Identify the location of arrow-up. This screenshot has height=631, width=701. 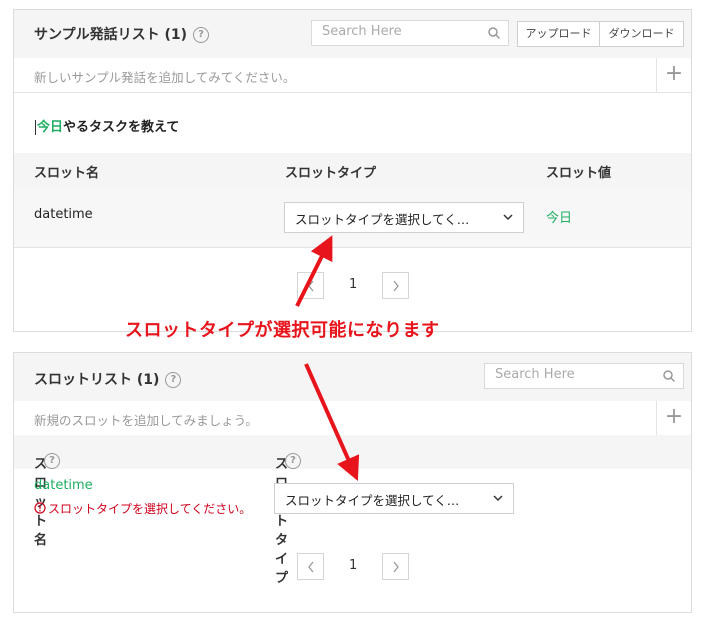
(314, 271).